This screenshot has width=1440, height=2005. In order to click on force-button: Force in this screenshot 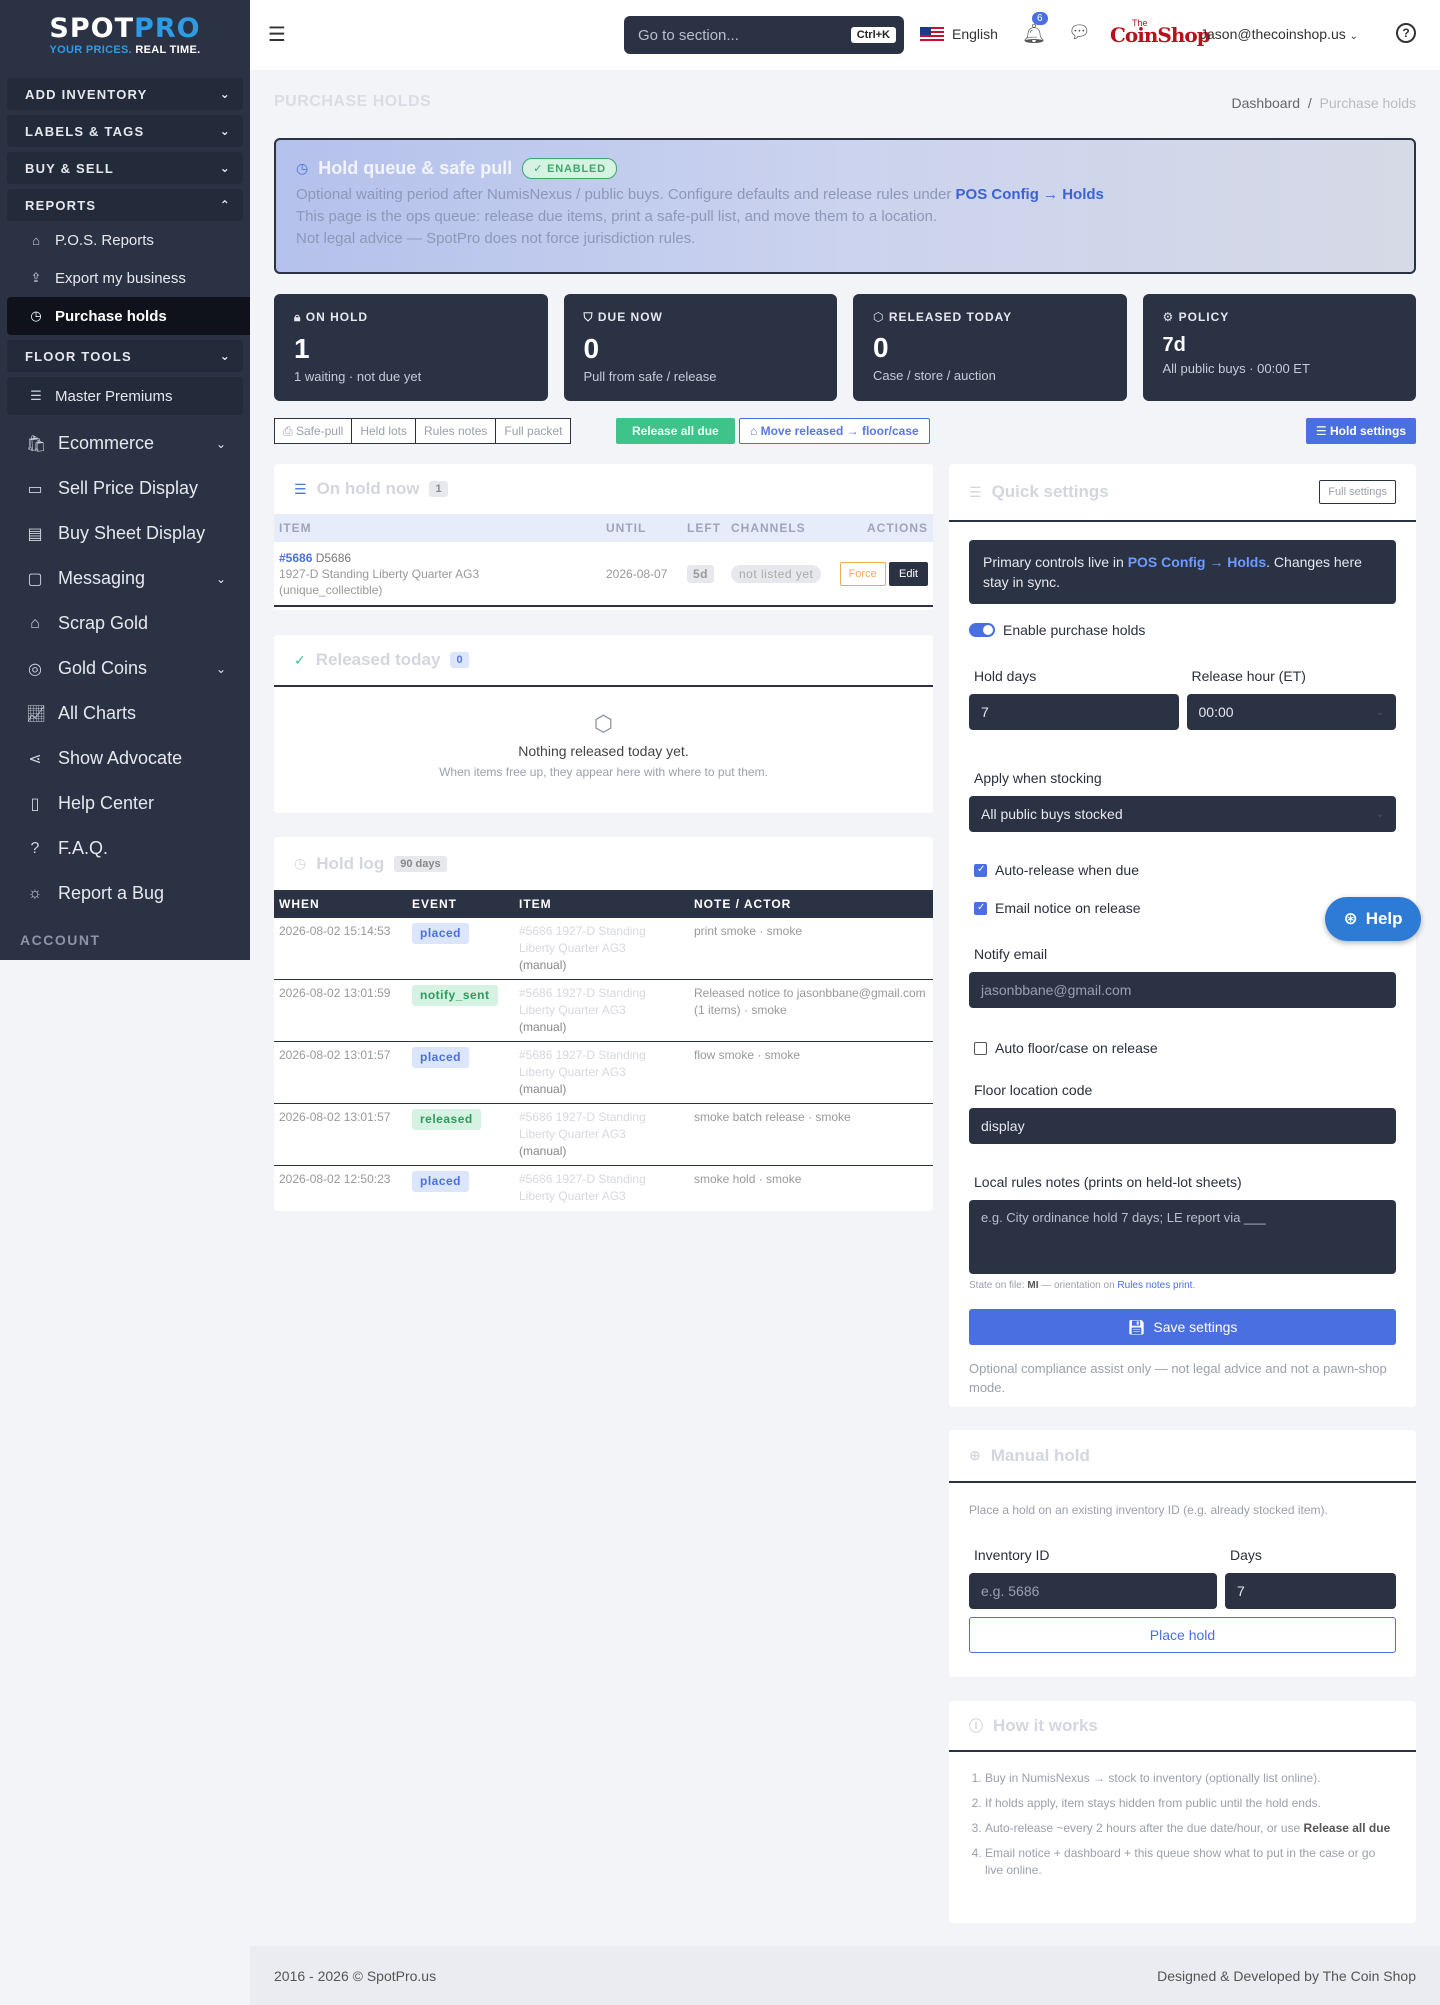, I will do `click(862, 573)`.